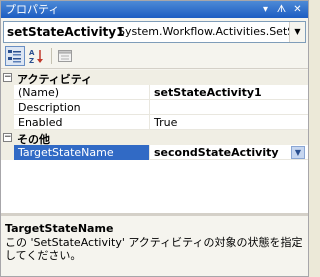 Image resolution: width=320 pixels, height=277 pixels. Describe the element at coordinates (154, 56) in the screenshot. I see `toolbar: A Z` at that location.